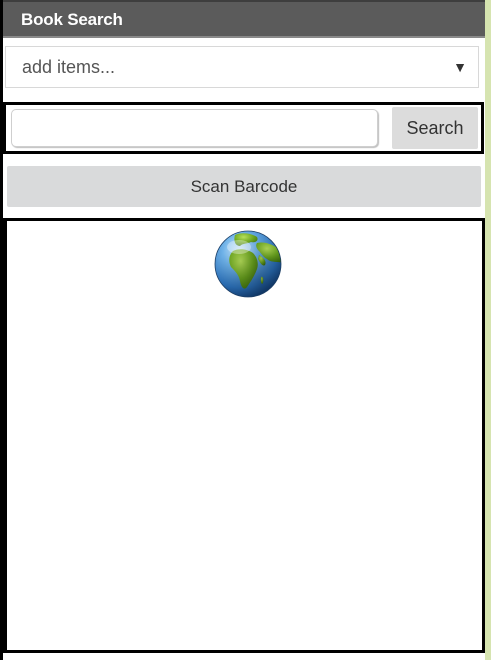 The image size is (491, 660). I want to click on page-title: Book Search, so click(72, 19).